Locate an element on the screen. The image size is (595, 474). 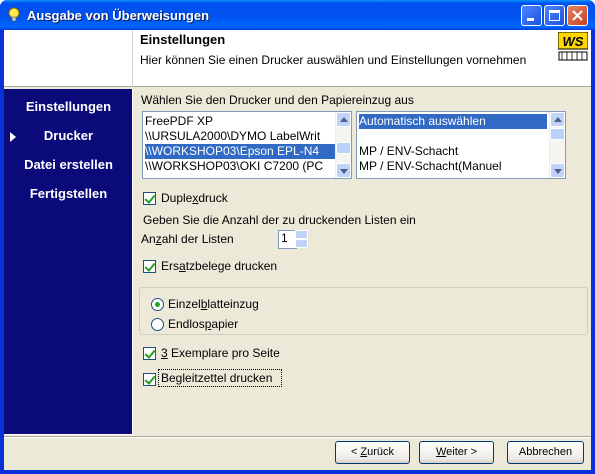
maximize-button is located at coordinates (554, 15).